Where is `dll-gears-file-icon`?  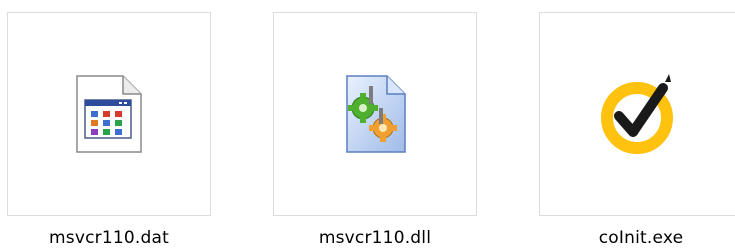 dll-gears-file-icon is located at coordinates (376, 114).